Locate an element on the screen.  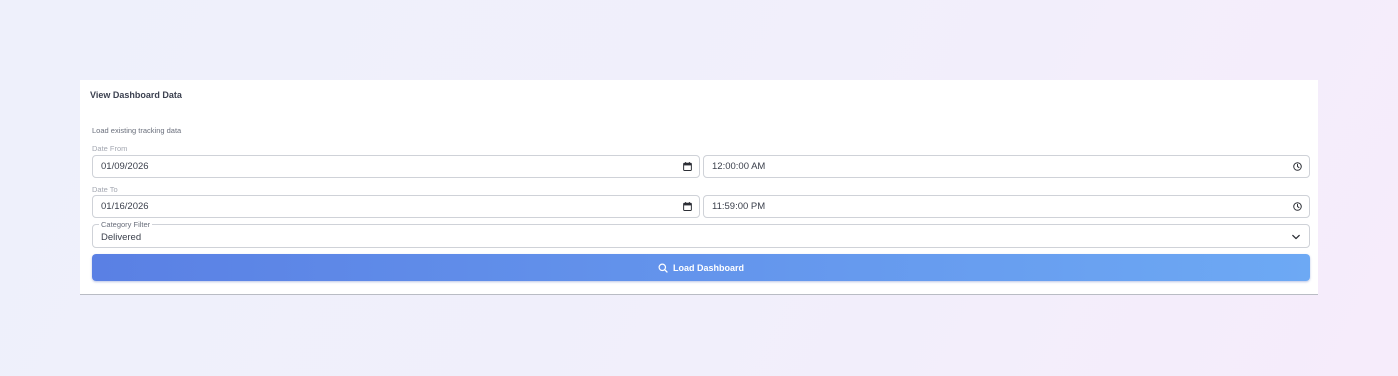
date-from-time-input: 12:00:00 AM is located at coordinates (1006, 166).